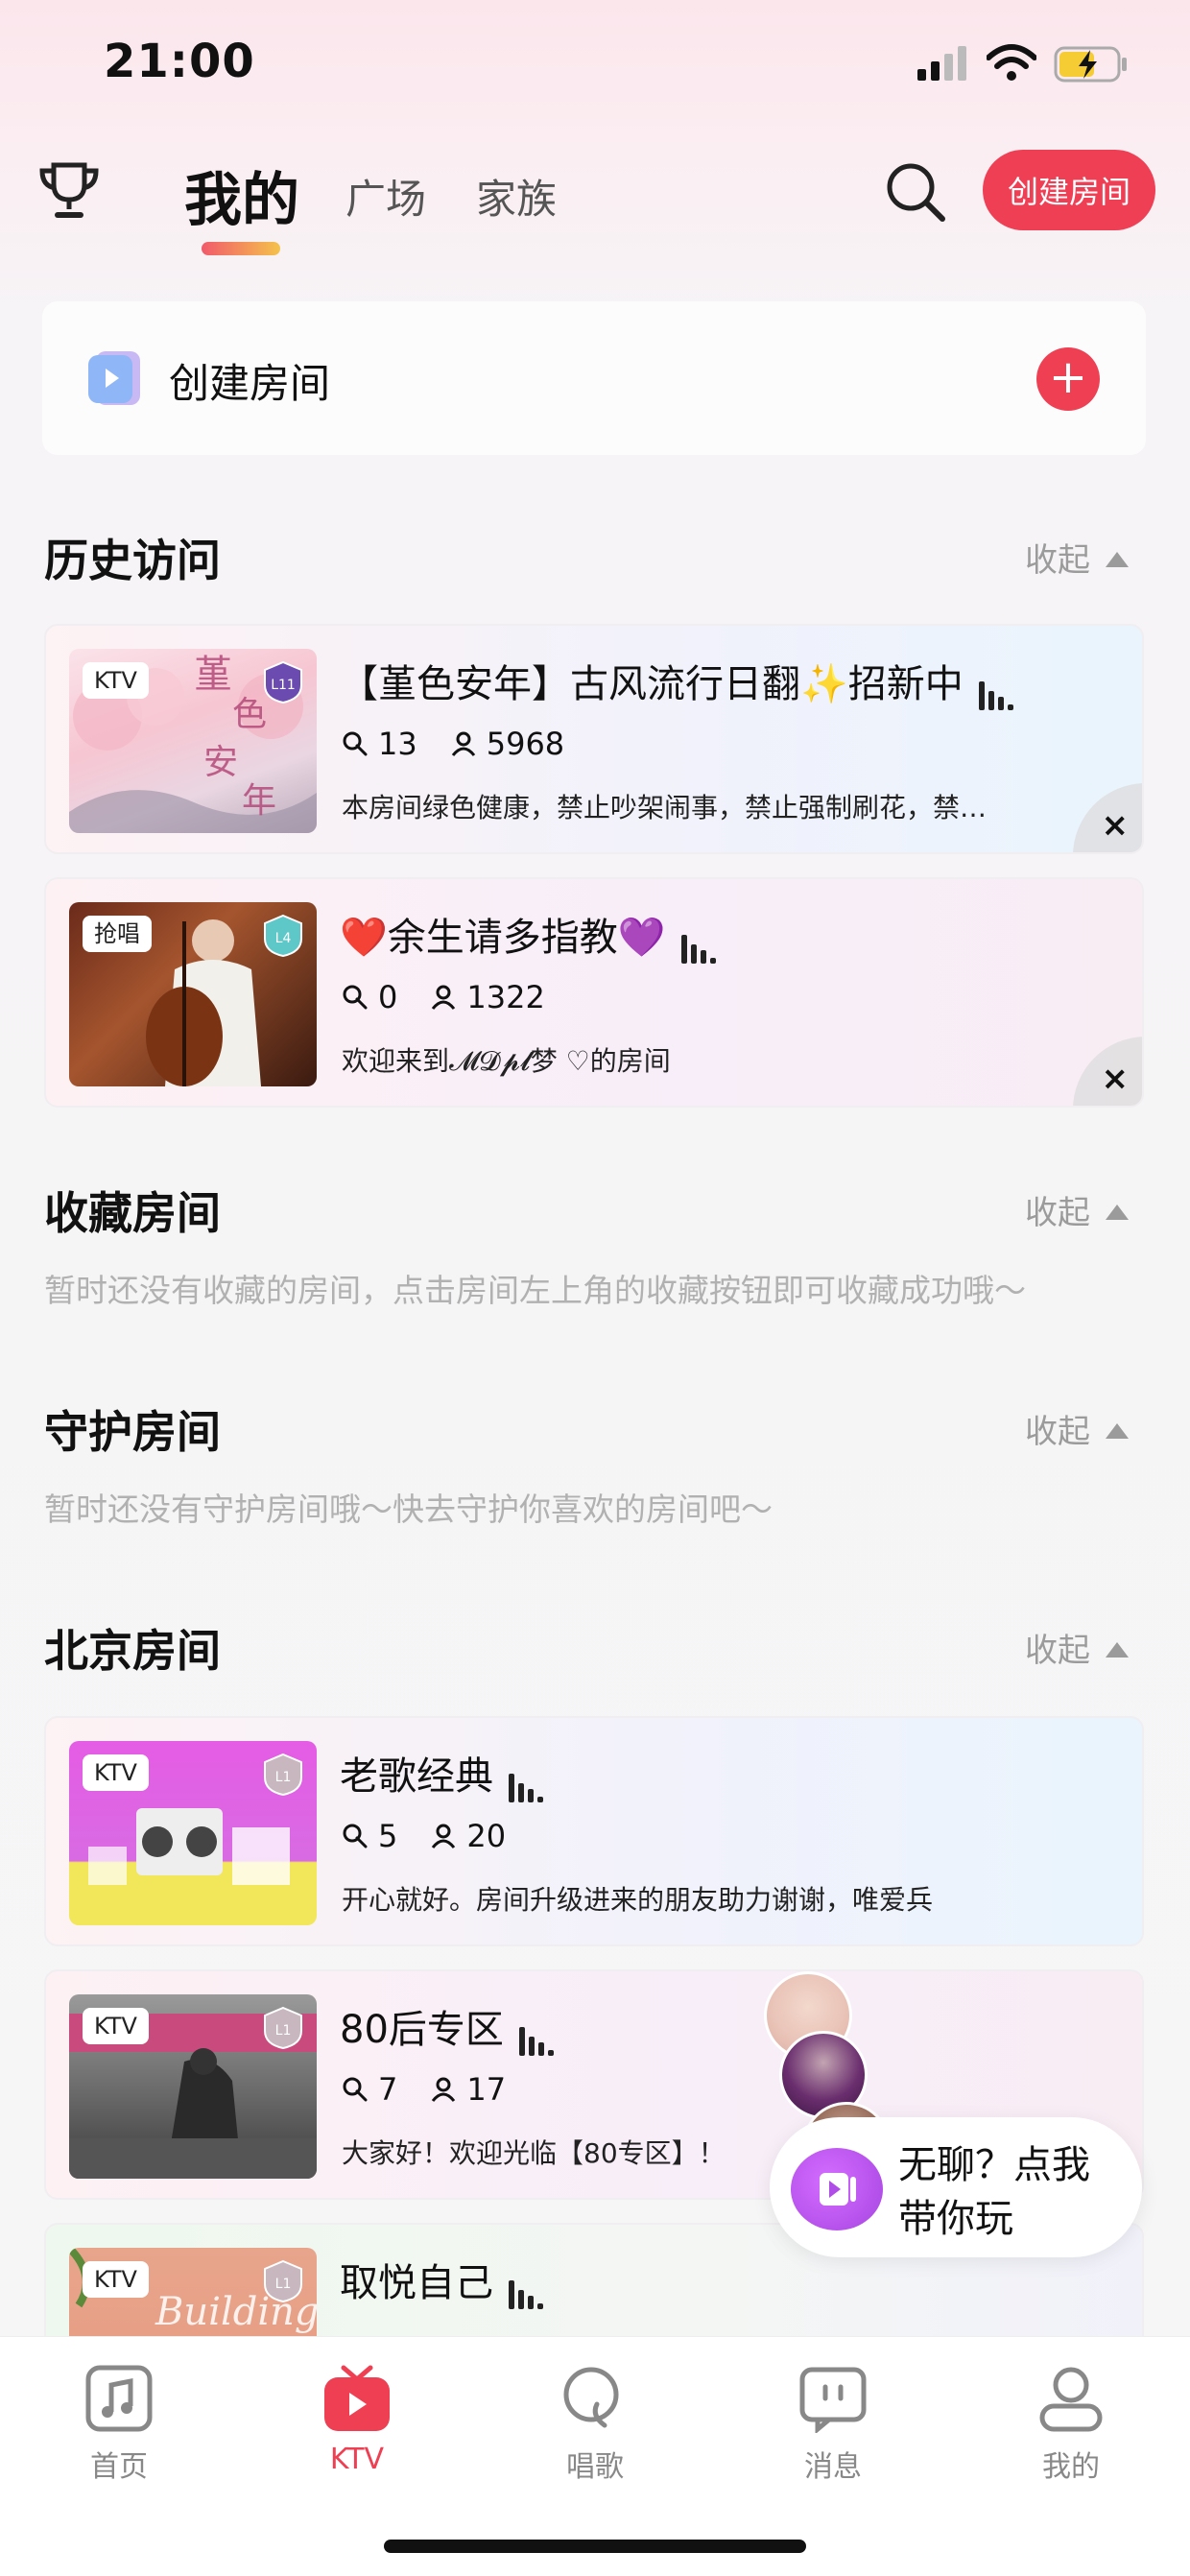 This screenshot has width=1190, height=2576. I want to click on battery-charging-icon, so click(1090, 64).